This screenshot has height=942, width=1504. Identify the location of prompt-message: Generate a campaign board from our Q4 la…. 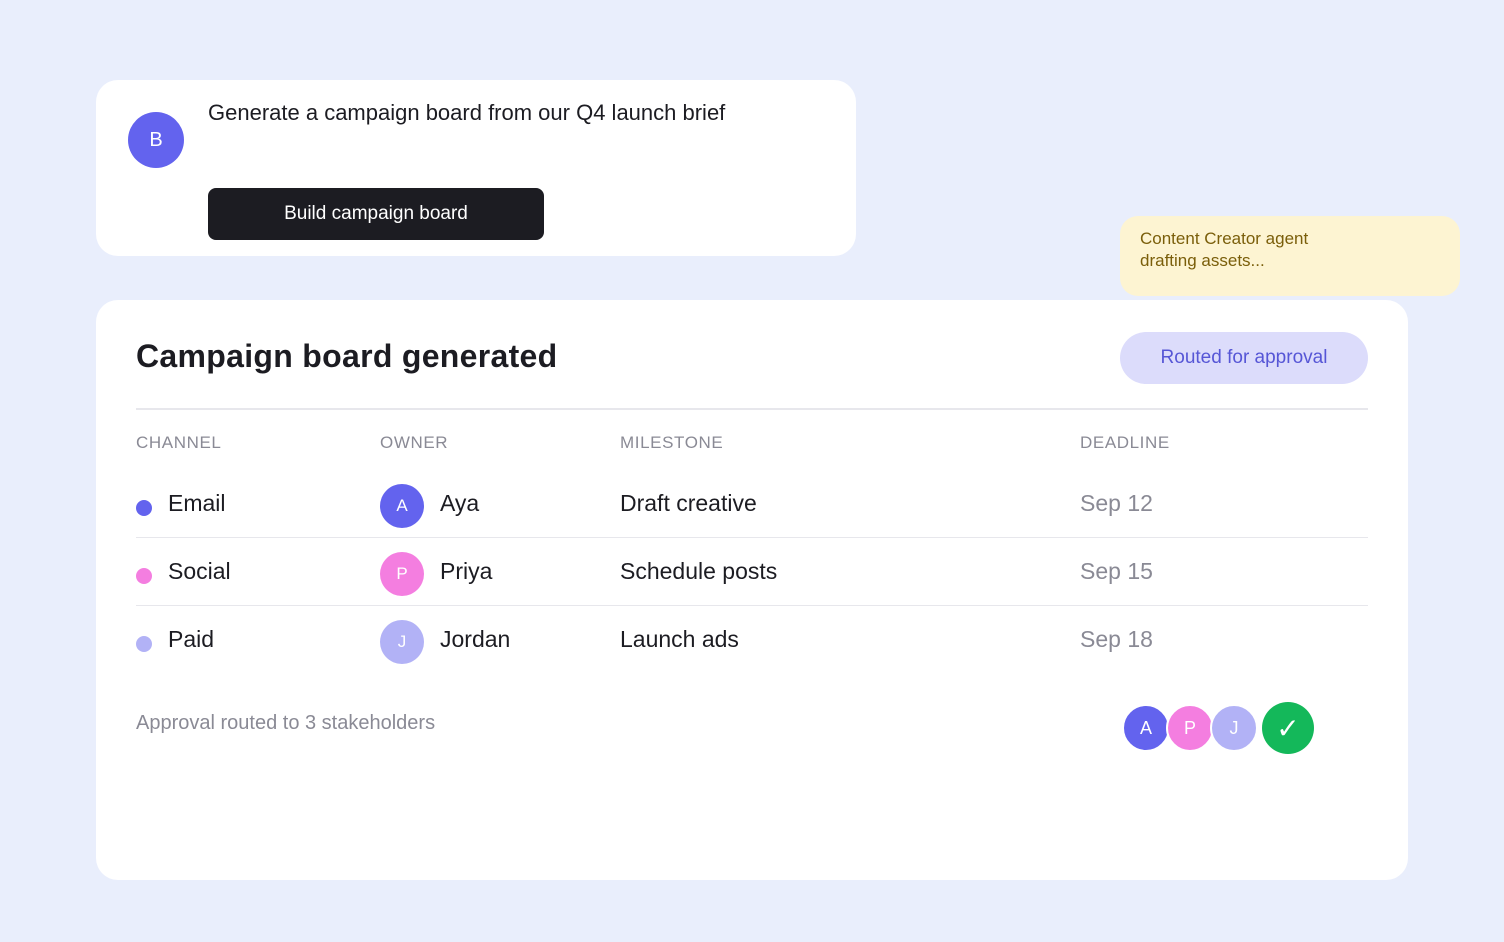
(467, 112).